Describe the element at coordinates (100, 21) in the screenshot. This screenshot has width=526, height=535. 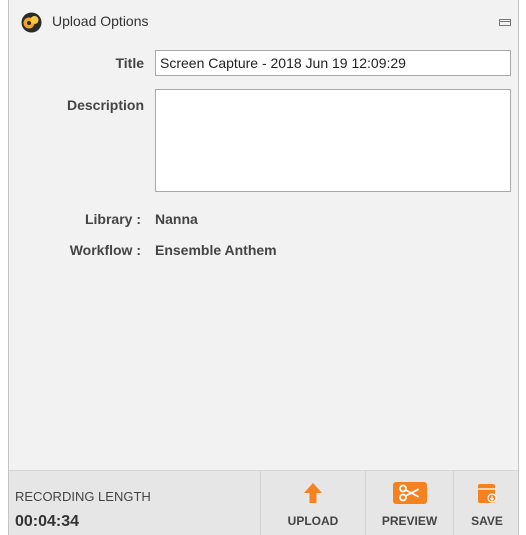
I see `window-title: Upload Options` at that location.